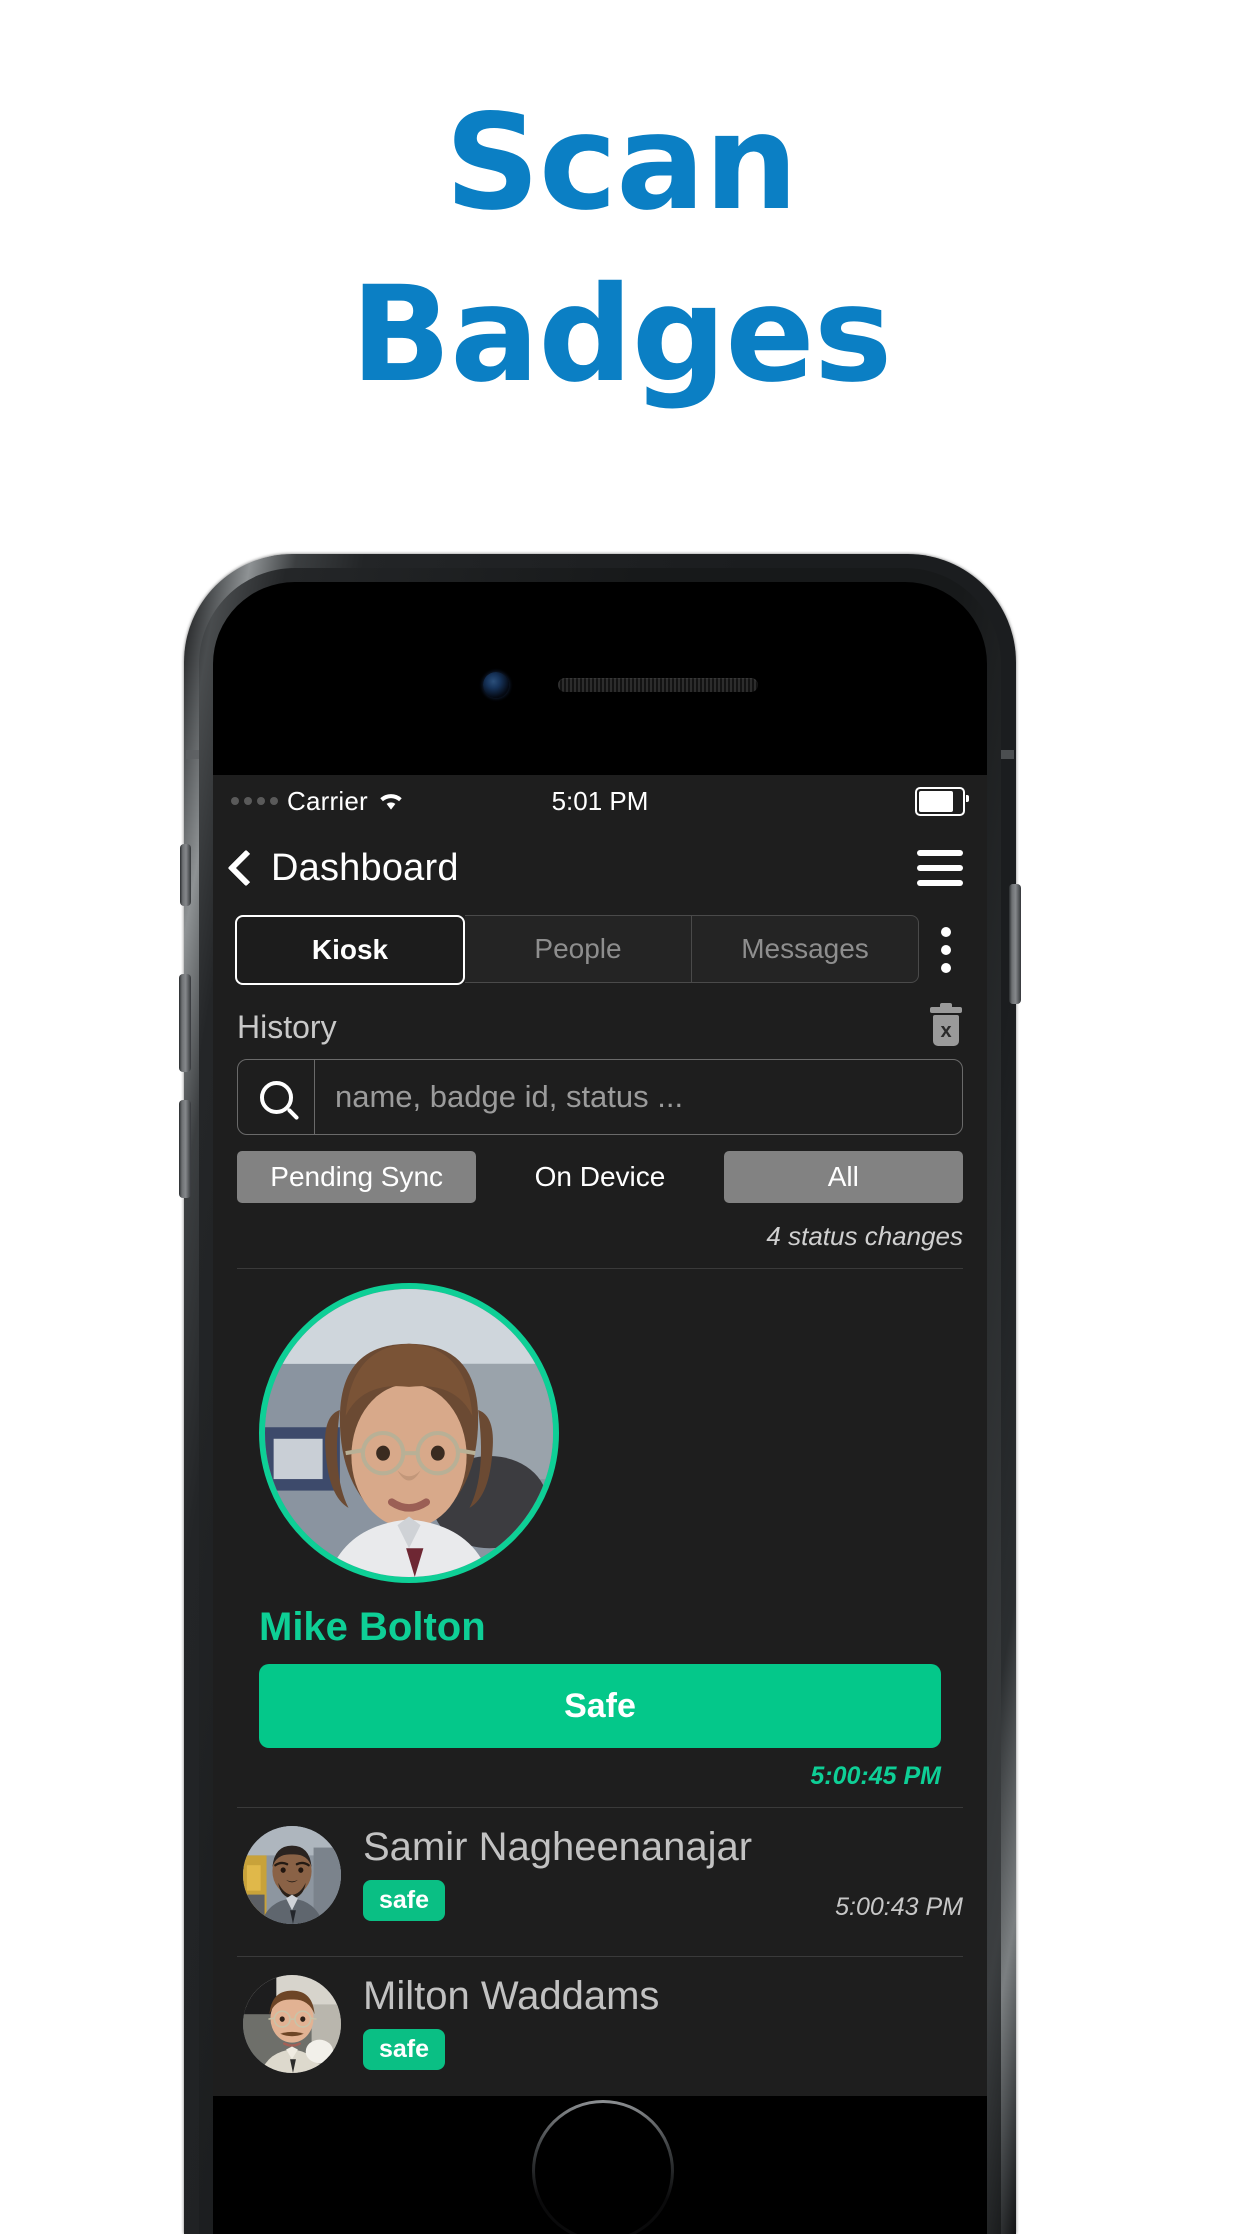  I want to click on avatar-image-milton, so click(292, 2024).